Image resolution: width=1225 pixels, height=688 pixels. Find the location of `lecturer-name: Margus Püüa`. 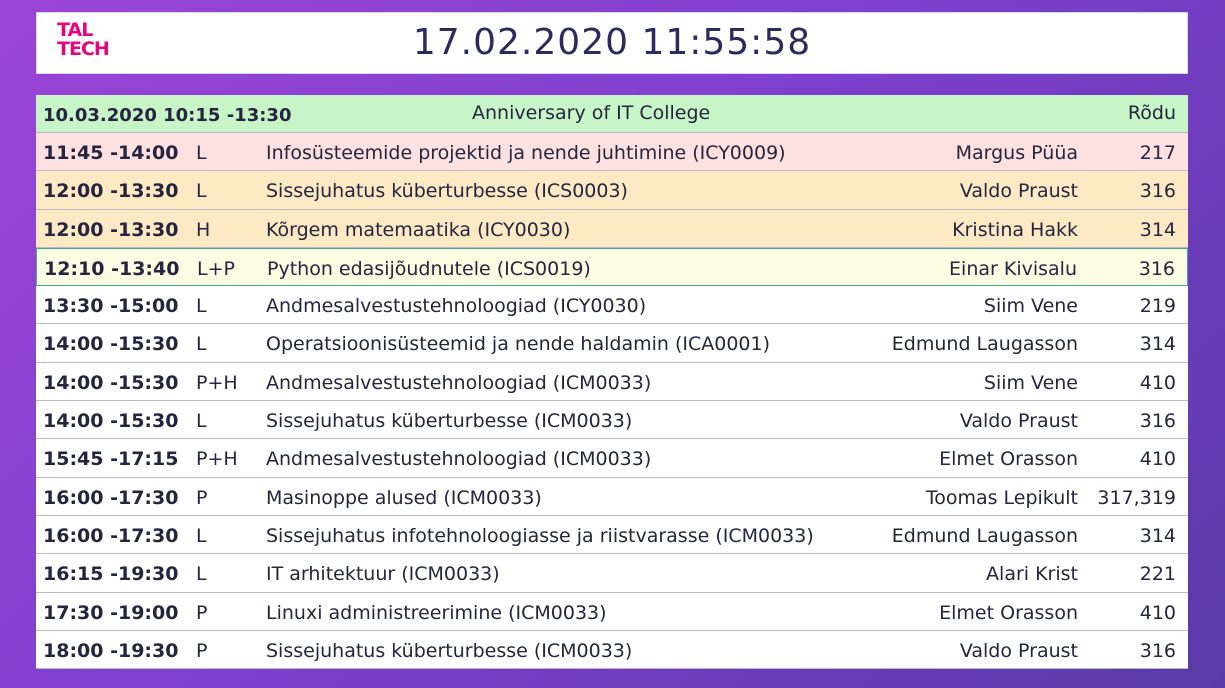

lecturer-name: Margus Püüa is located at coordinates (1016, 153).